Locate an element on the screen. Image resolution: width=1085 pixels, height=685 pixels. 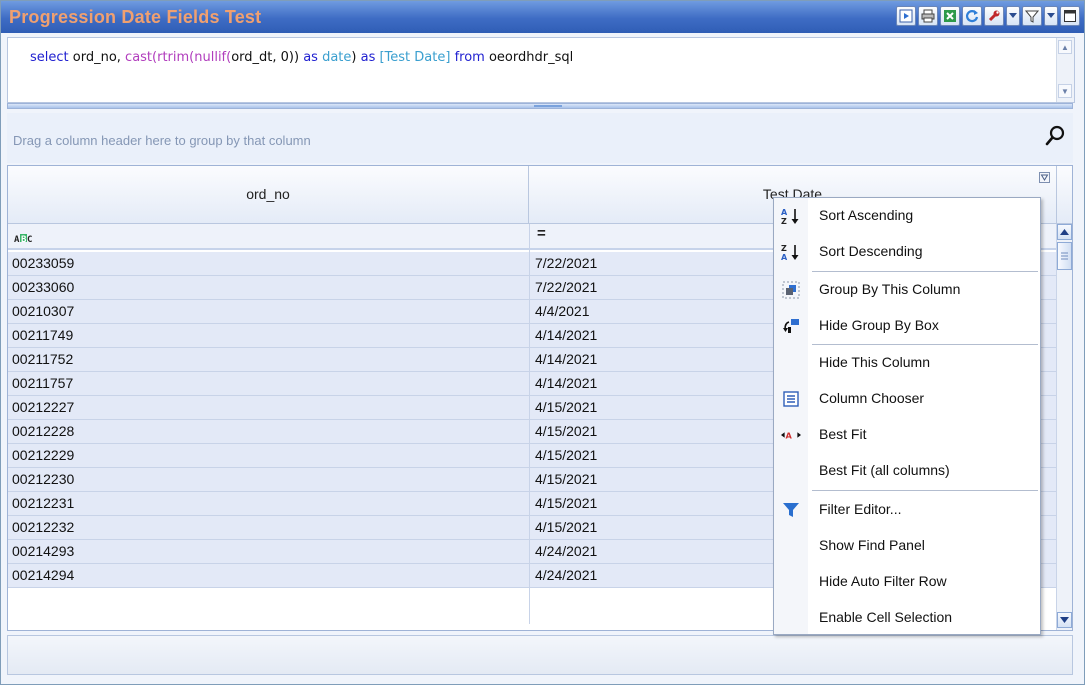
best-fit-icon: A is located at coordinates (791, 435).